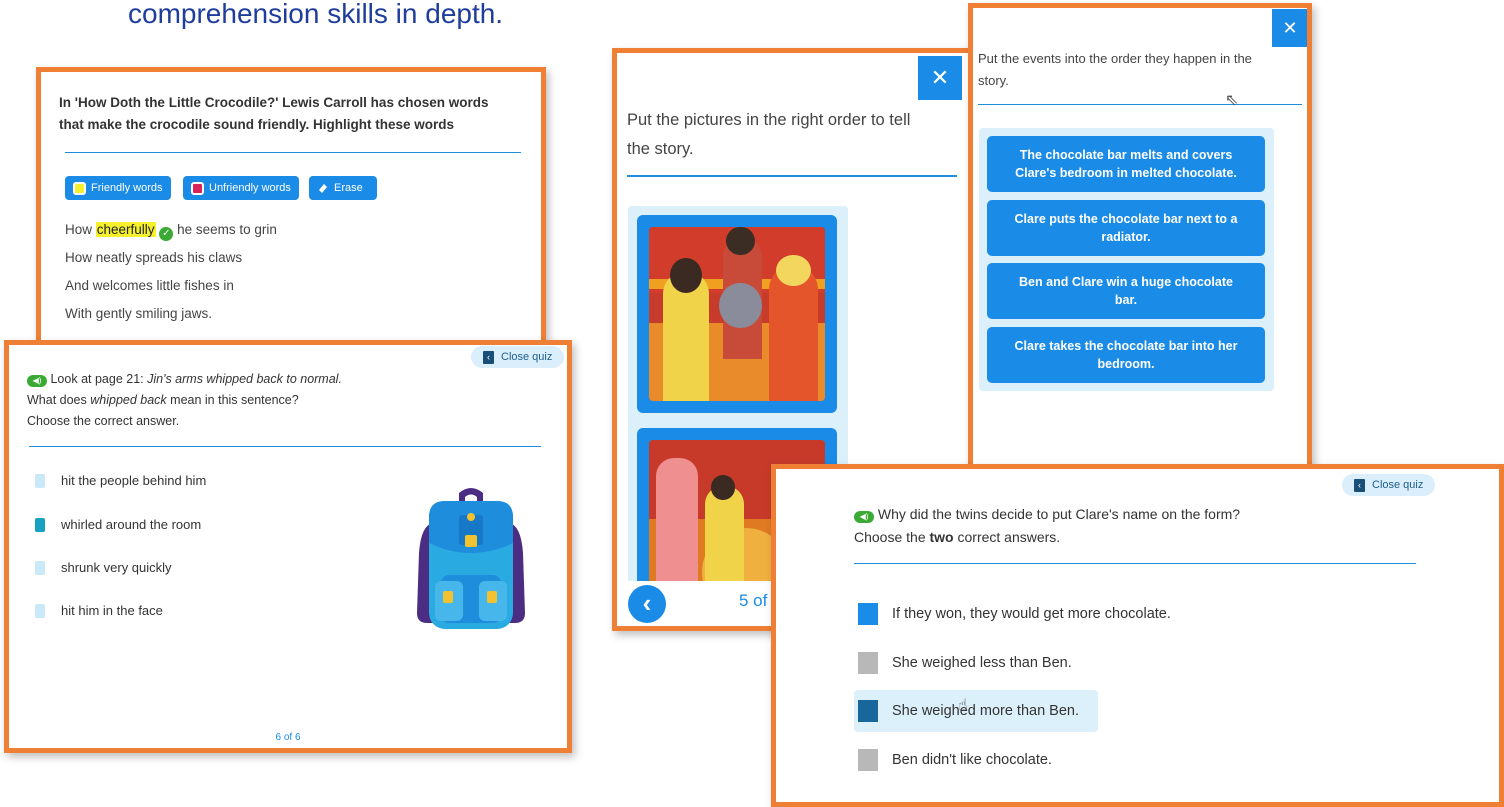 This screenshot has width=1504, height=807. What do you see at coordinates (59, 400) in the screenshot?
I see `prompt-text: What does` at bounding box center [59, 400].